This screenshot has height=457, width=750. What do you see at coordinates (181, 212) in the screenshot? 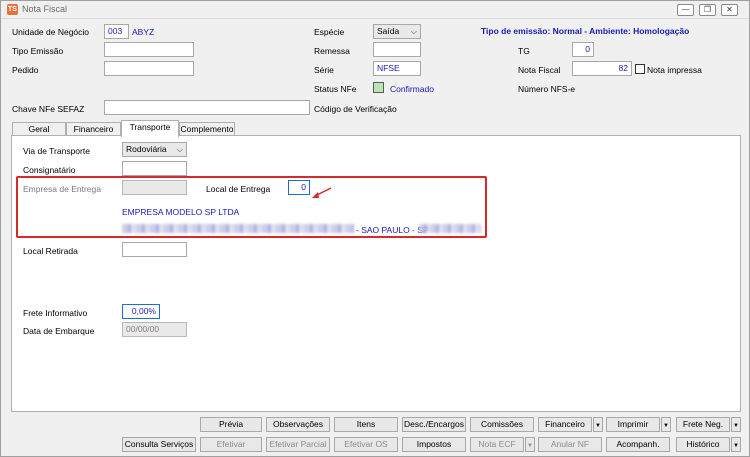
I see `empresa-nome: EMPRESA MODELO SP LTDA` at bounding box center [181, 212].